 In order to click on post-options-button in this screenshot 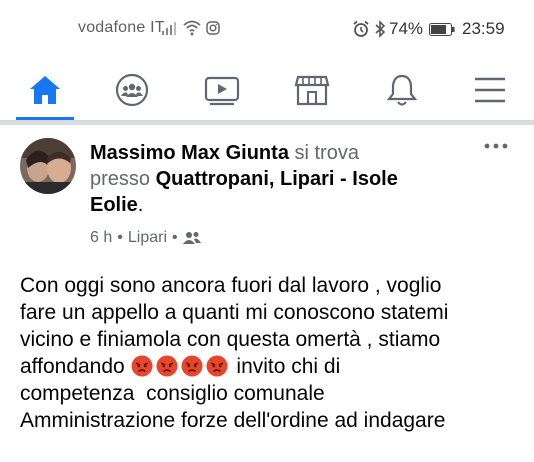, I will do `click(496, 148)`.